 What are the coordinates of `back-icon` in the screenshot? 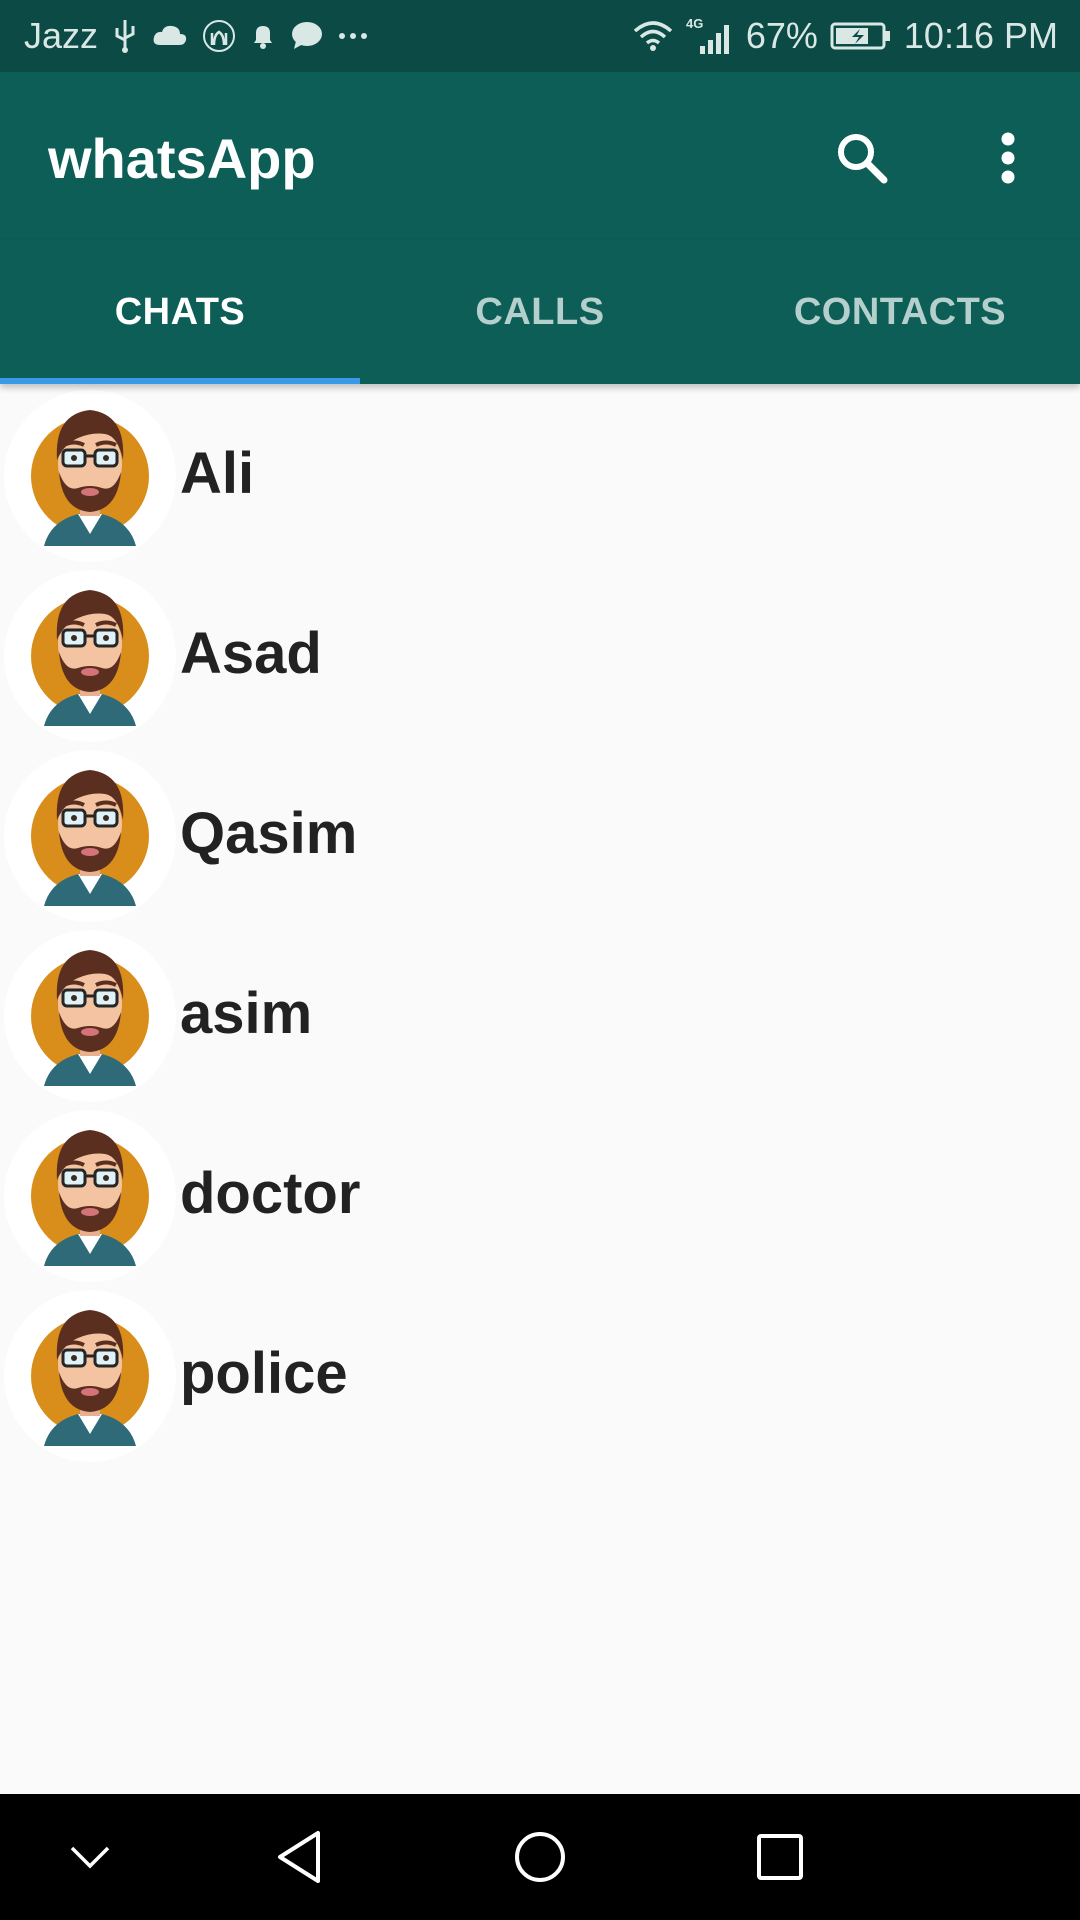 It's located at (299, 1857).